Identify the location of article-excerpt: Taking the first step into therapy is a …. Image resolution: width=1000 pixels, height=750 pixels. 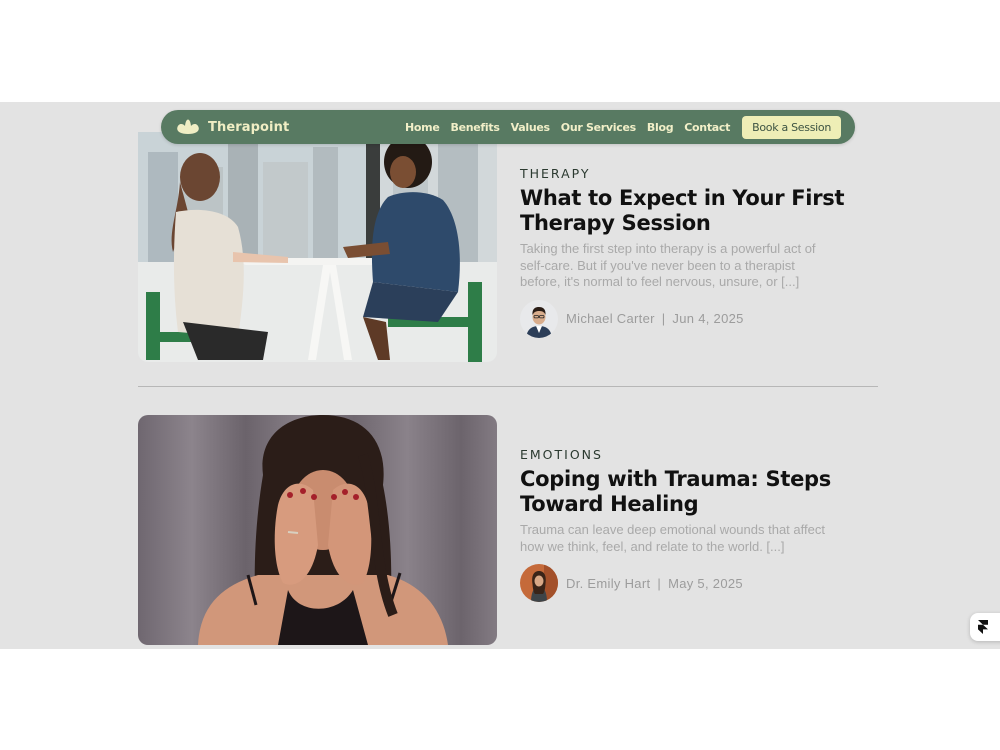
(668, 265).